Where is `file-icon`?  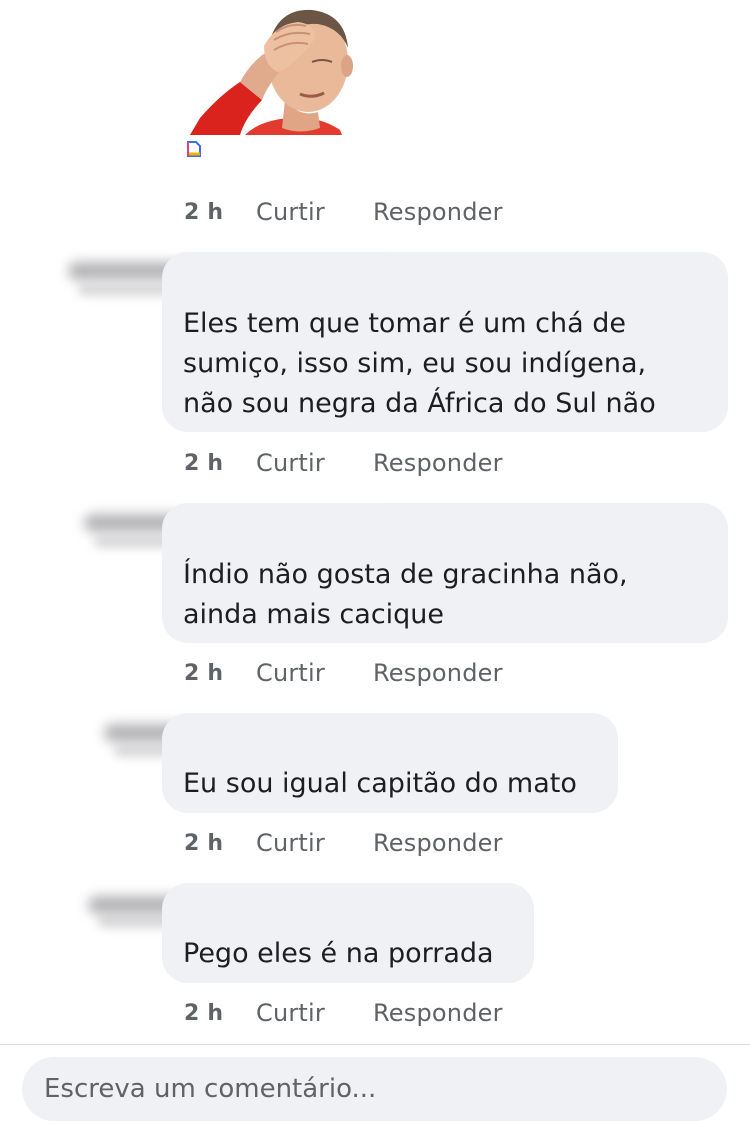 file-icon is located at coordinates (194, 149).